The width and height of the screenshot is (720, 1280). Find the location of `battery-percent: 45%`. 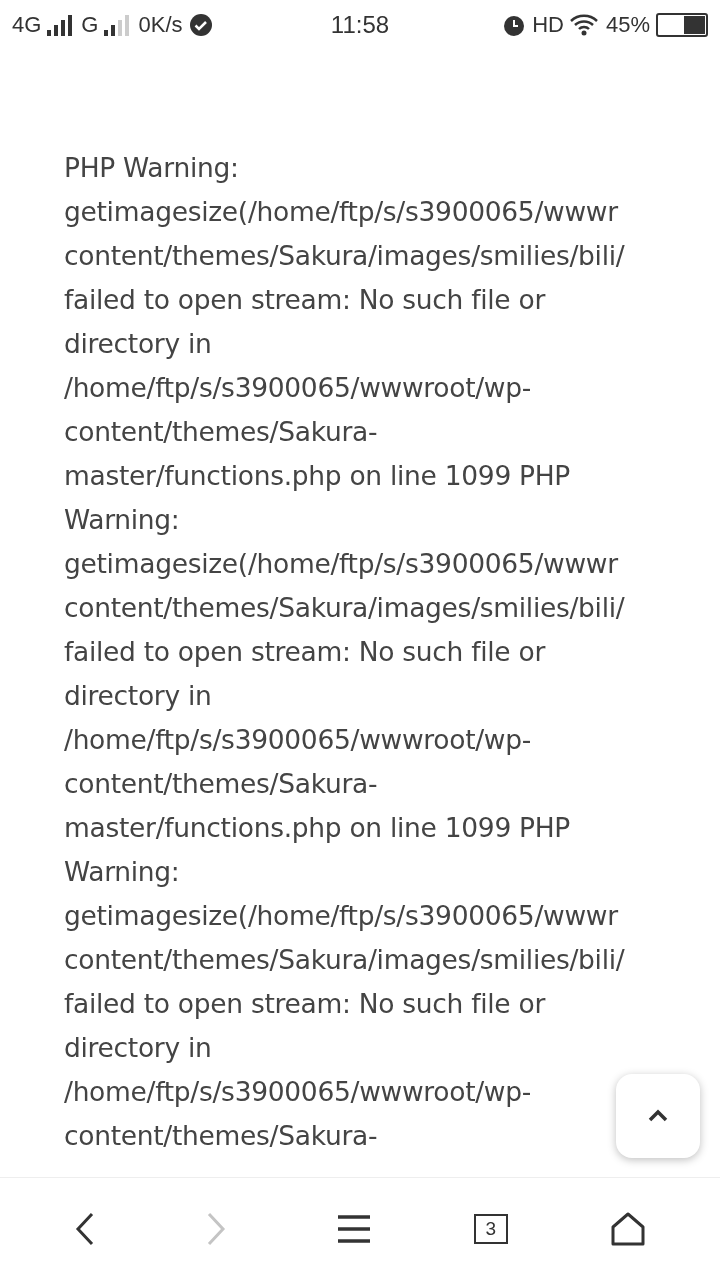

battery-percent: 45% is located at coordinates (627, 25).